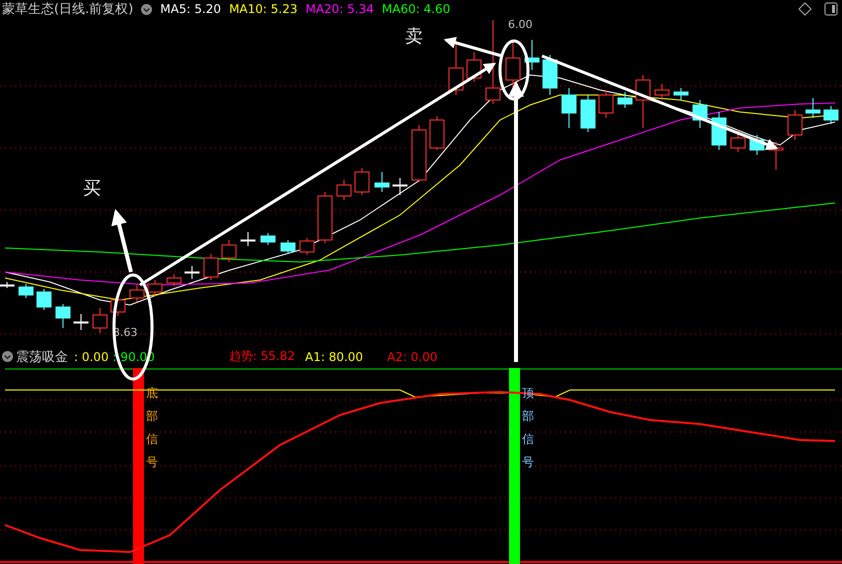 The height and width of the screenshot is (564, 842). I want to click on highlight-ellipse, so click(514, 70).